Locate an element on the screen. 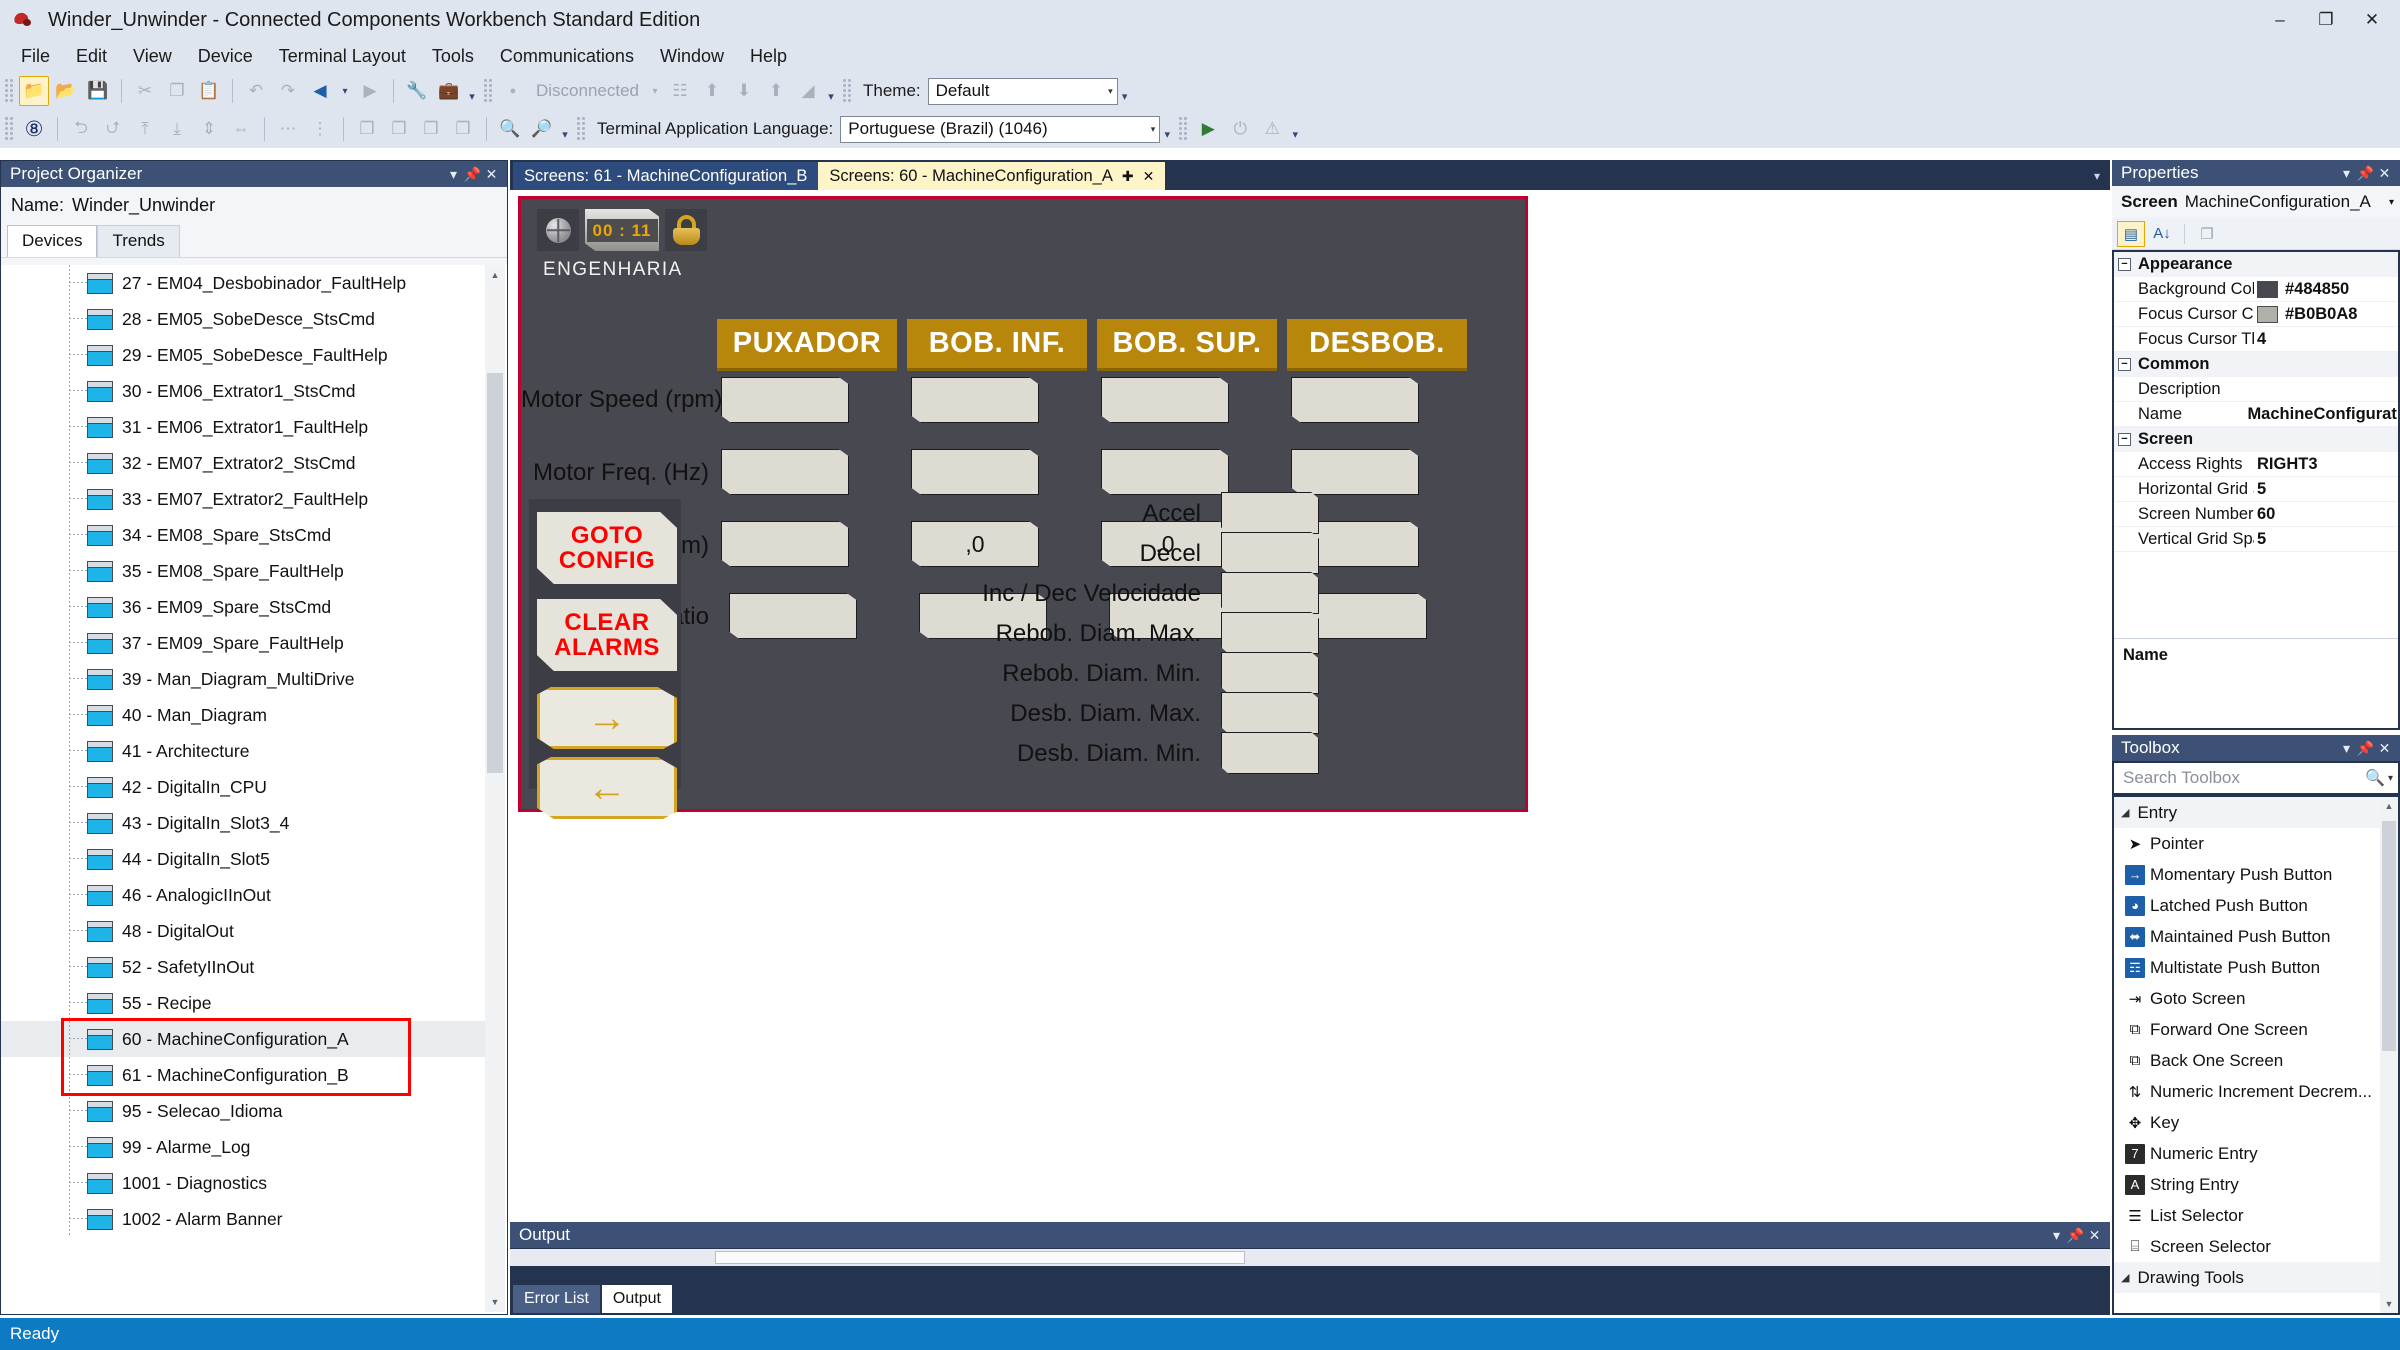 This screenshot has width=2400, height=1350. toolbox-search-row: Search Toolbox 🔍 ▾ is located at coordinates (2256, 778).